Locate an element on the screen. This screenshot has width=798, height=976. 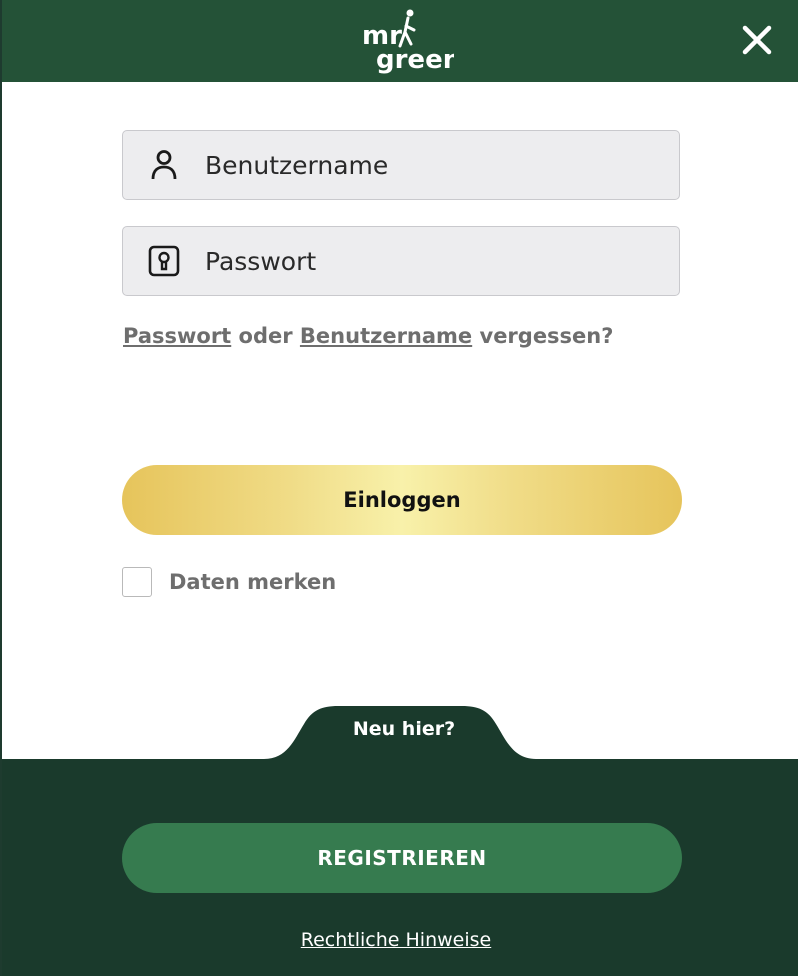
password-field is located at coordinates (401, 261).